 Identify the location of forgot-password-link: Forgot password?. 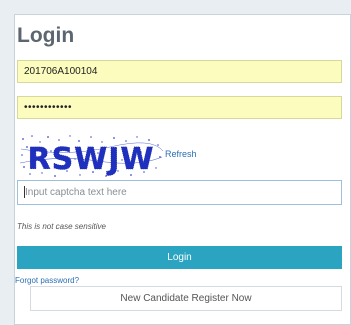
(47, 280).